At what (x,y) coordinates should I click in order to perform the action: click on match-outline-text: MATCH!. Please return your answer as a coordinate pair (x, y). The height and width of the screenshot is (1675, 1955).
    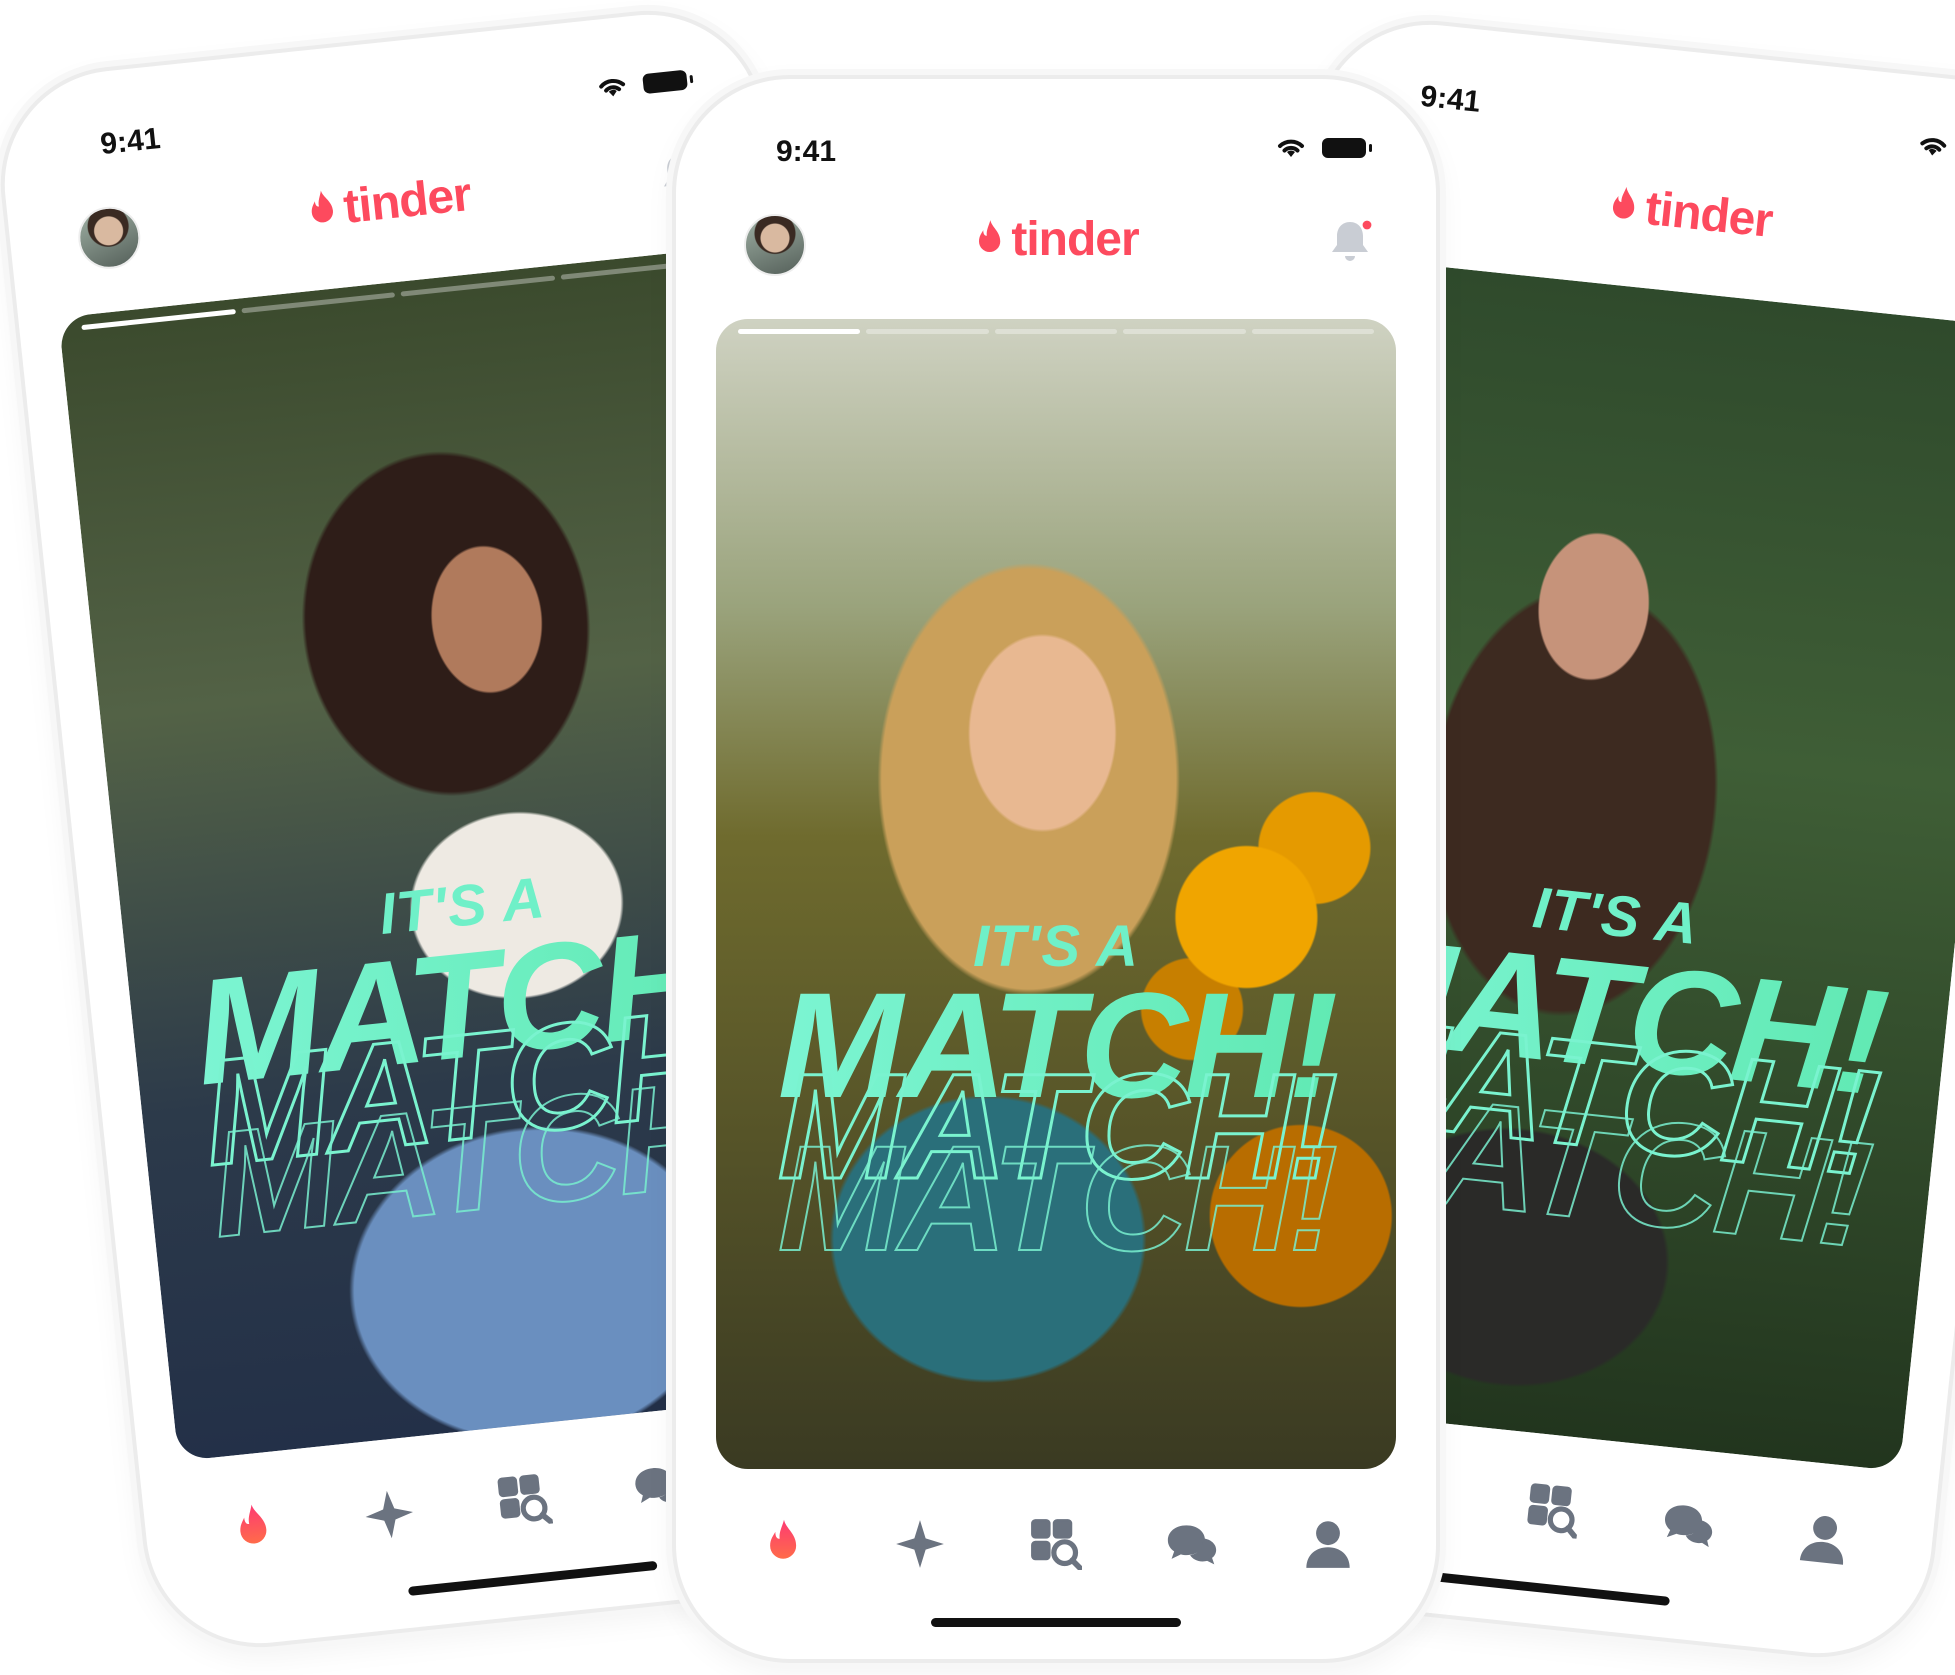
    Looking at the image, I should click on (1058, 1198).